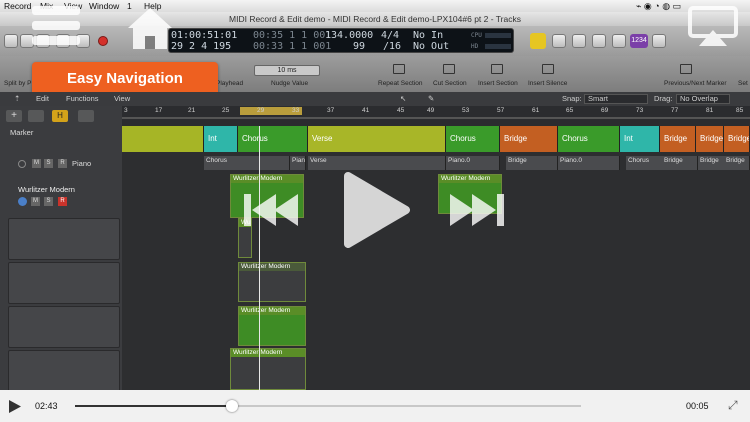 Image resolution: width=750 pixels, height=422 pixels. What do you see at coordinates (153, 406) in the screenshot?
I see `progress-fill` at bounding box center [153, 406].